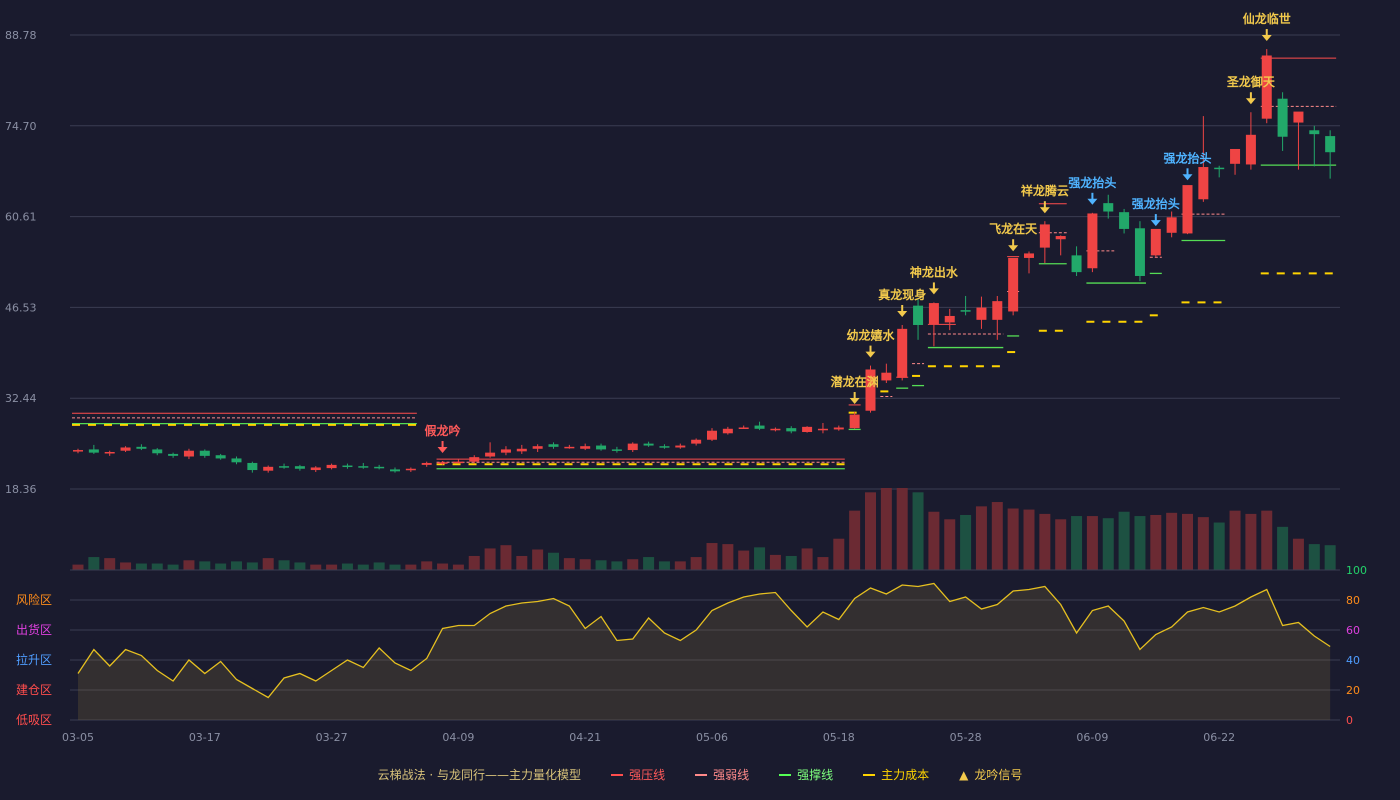 This screenshot has height=800, width=1400. What do you see at coordinates (443, 430) in the screenshot?
I see `signal-label: 假龙吟` at bounding box center [443, 430].